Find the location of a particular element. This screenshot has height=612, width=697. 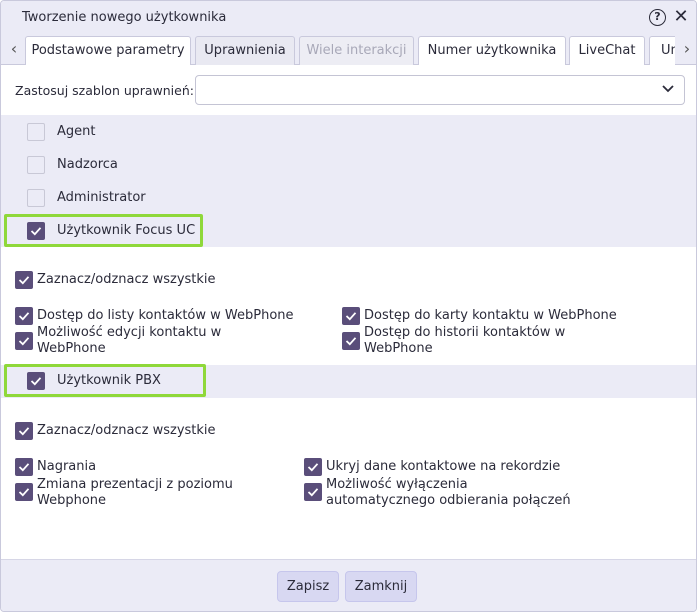

change-presentation-checkbox is located at coordinates (24, 492).